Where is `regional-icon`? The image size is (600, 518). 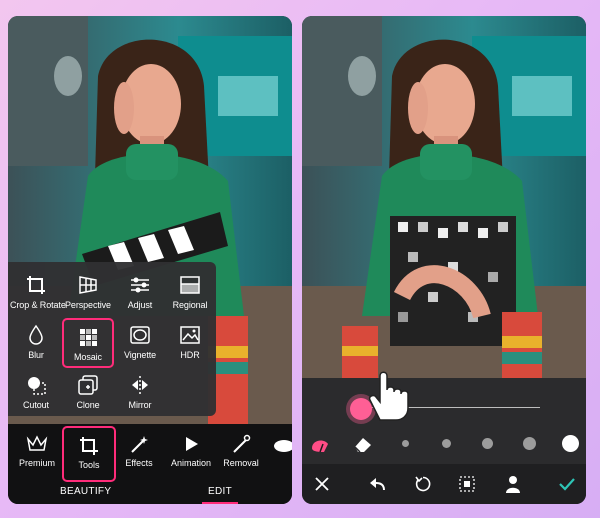 regional-icon is located at coordinates (190, 285).